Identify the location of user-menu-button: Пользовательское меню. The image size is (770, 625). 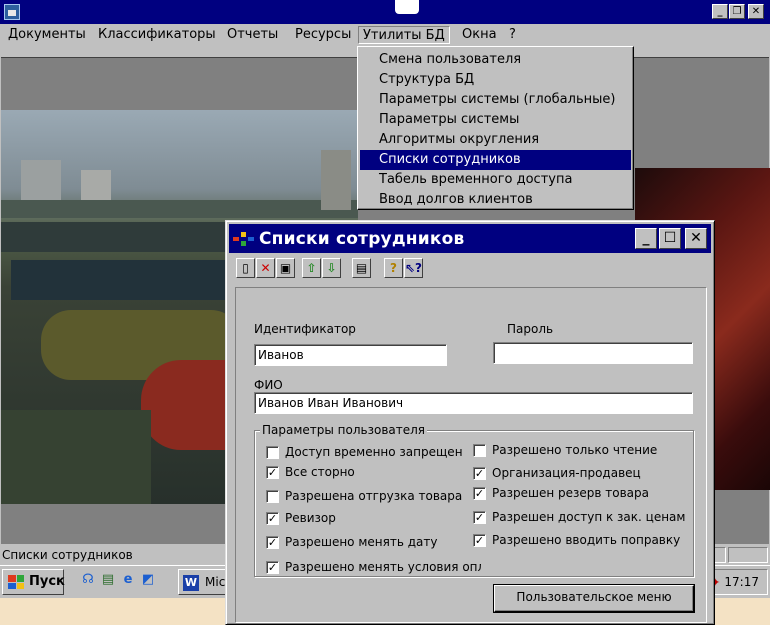
(594, 598).